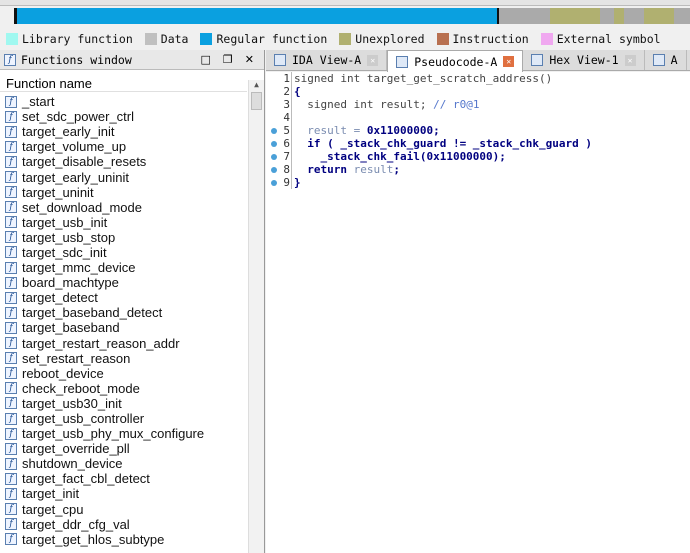  I want to click on maximize-button: □, so click(206, 59).